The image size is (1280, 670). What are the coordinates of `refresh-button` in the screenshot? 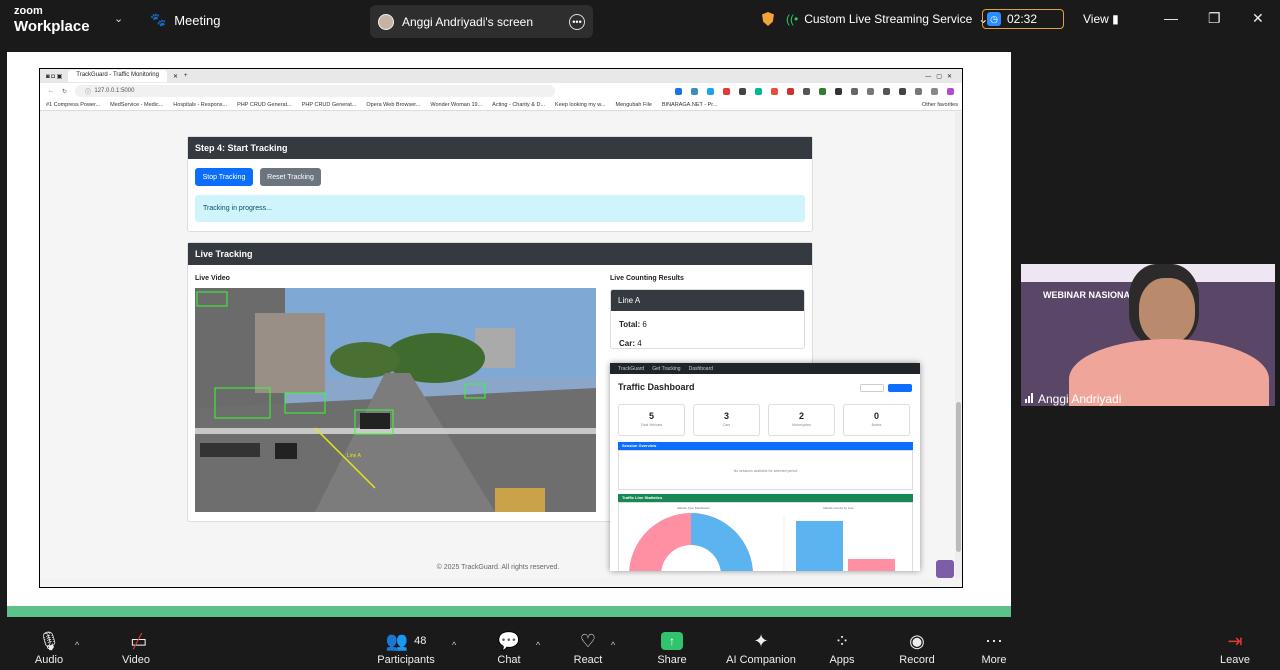 It's located at (900, 388).